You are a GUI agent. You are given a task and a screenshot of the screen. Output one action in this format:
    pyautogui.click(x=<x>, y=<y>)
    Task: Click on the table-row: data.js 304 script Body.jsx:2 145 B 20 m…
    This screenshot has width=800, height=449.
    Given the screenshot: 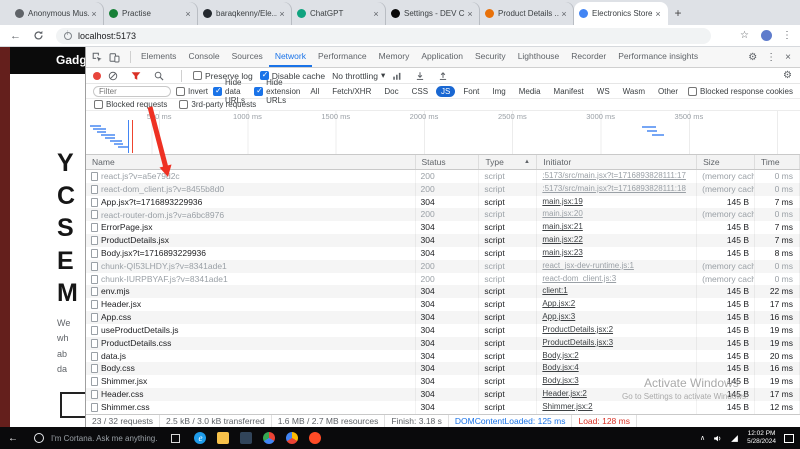 What is the action you would take?
    pyautogui.click(x=443, y=356)
    